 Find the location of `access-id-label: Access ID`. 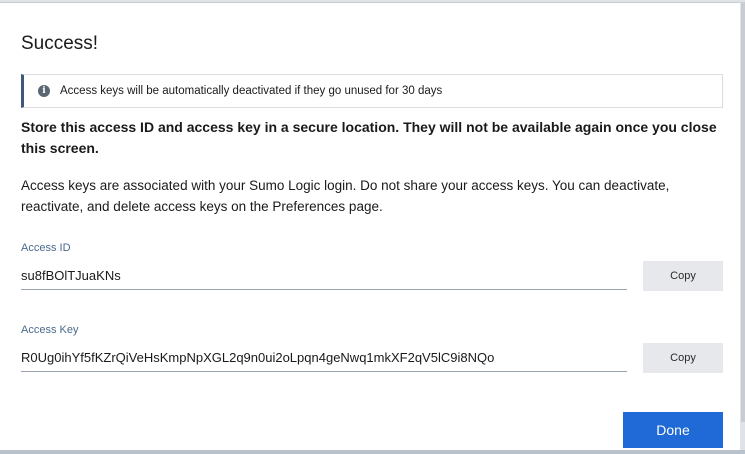

access-id-label: Access ID is located at coordinates (46, 248).